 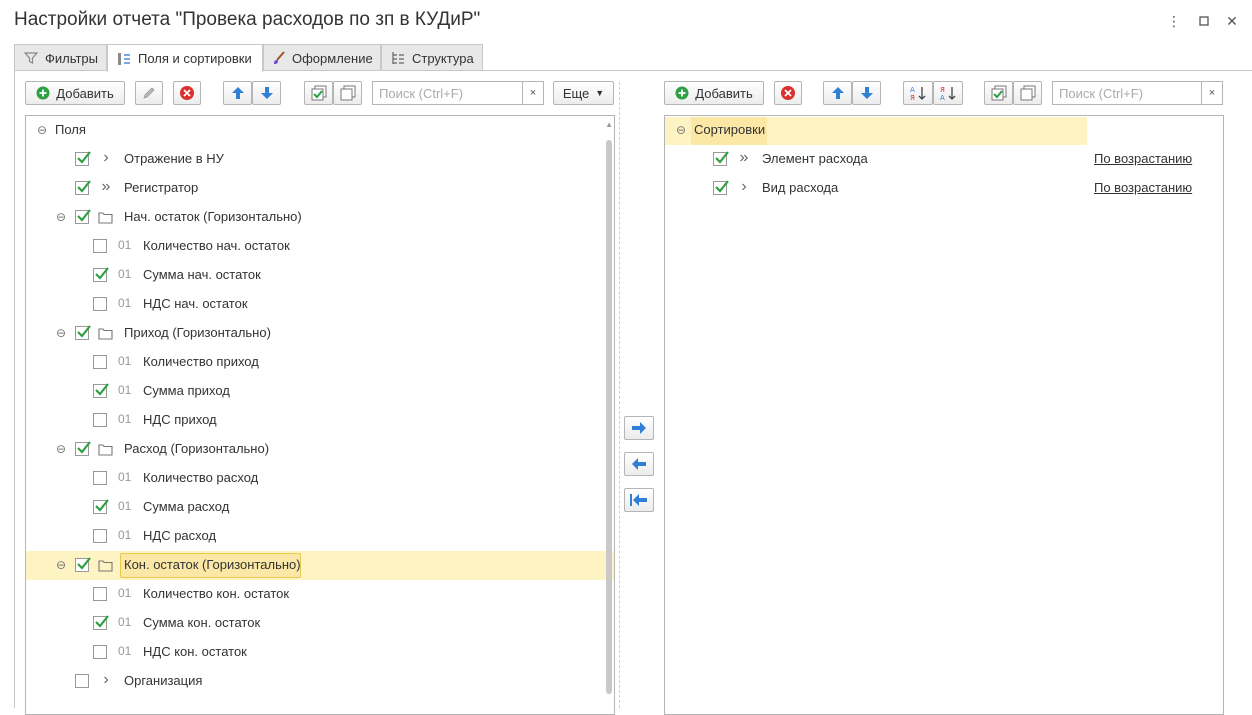 What do you see at coordinates (788, 93) in the screenshot?
I see `delete-sort-button` at bounding box center [788, 93].